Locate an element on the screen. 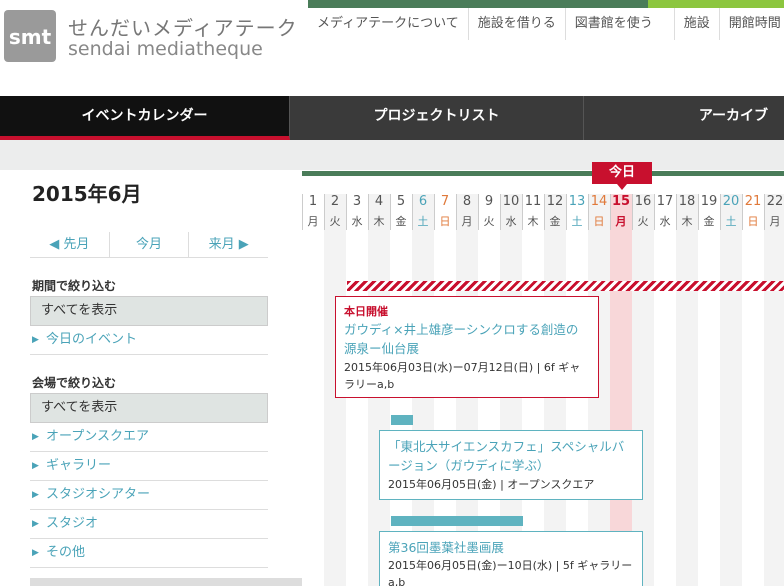 The height and width of the screenshot is (586, 784). calendar-day-column: 20 土 is located at coordinates (731, 390).